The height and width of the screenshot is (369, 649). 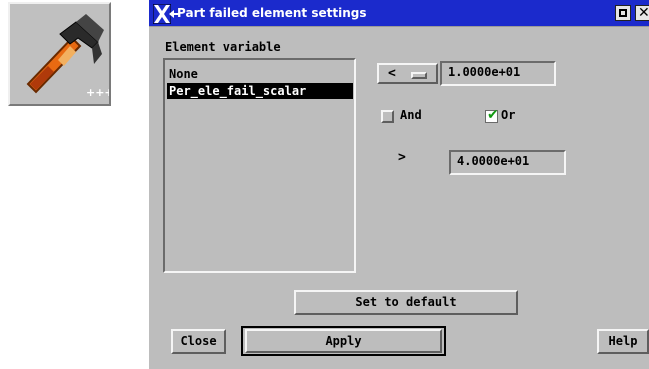 I want to click on or-checkbox: ✔, so click(x=492, y=115).